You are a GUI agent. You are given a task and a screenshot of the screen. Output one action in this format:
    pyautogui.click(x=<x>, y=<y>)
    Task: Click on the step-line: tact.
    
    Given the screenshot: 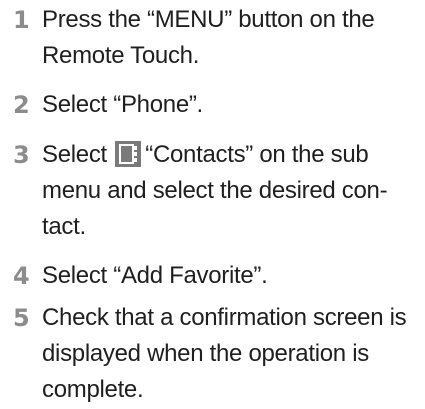 What is the action you would take?
    pyautogui.click(x=64, y=226)
    